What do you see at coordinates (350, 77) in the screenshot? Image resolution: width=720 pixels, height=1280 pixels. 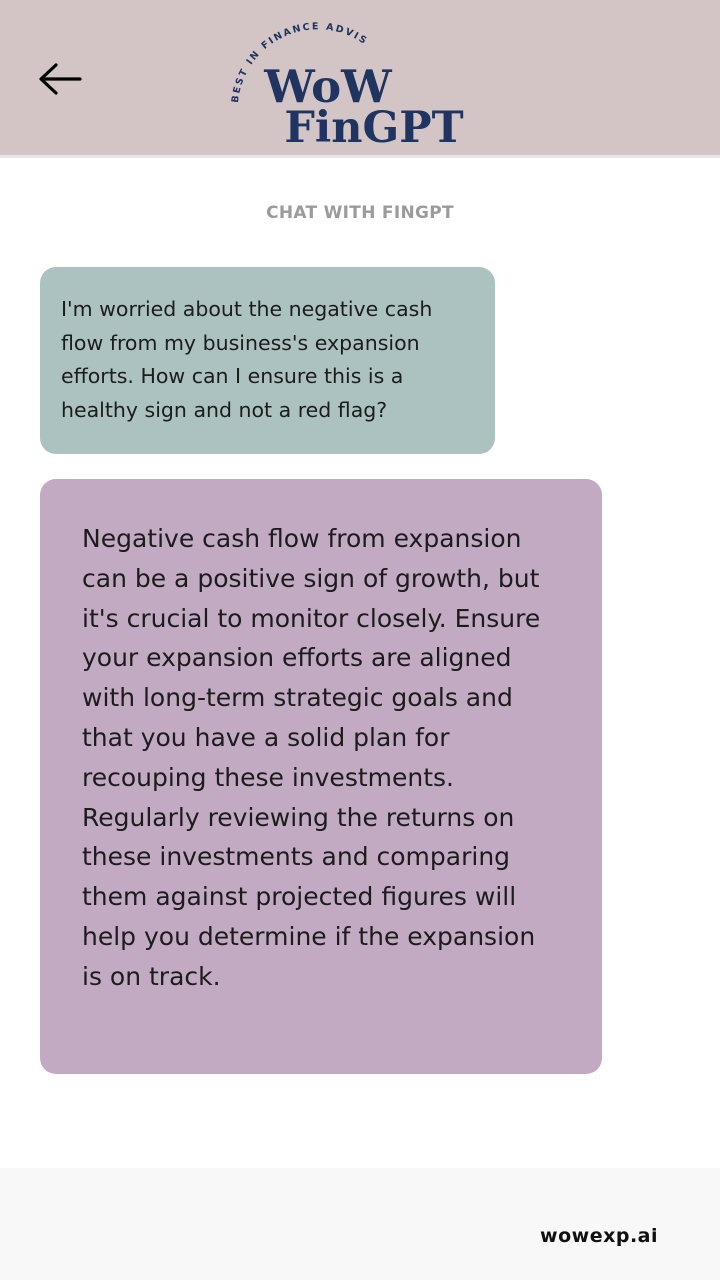 I see `fingpt-logo: BEST IN FINANCE ADVISORY WoW FinGPT` at bounding box center [350, 77].